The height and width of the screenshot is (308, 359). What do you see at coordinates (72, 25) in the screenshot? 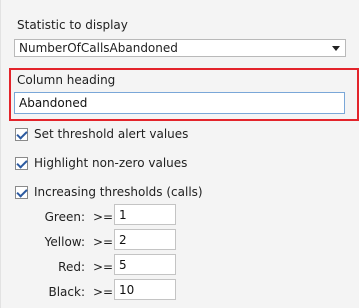
I see `statistic-label: Statistic to display` at bounding box center [72, 25].